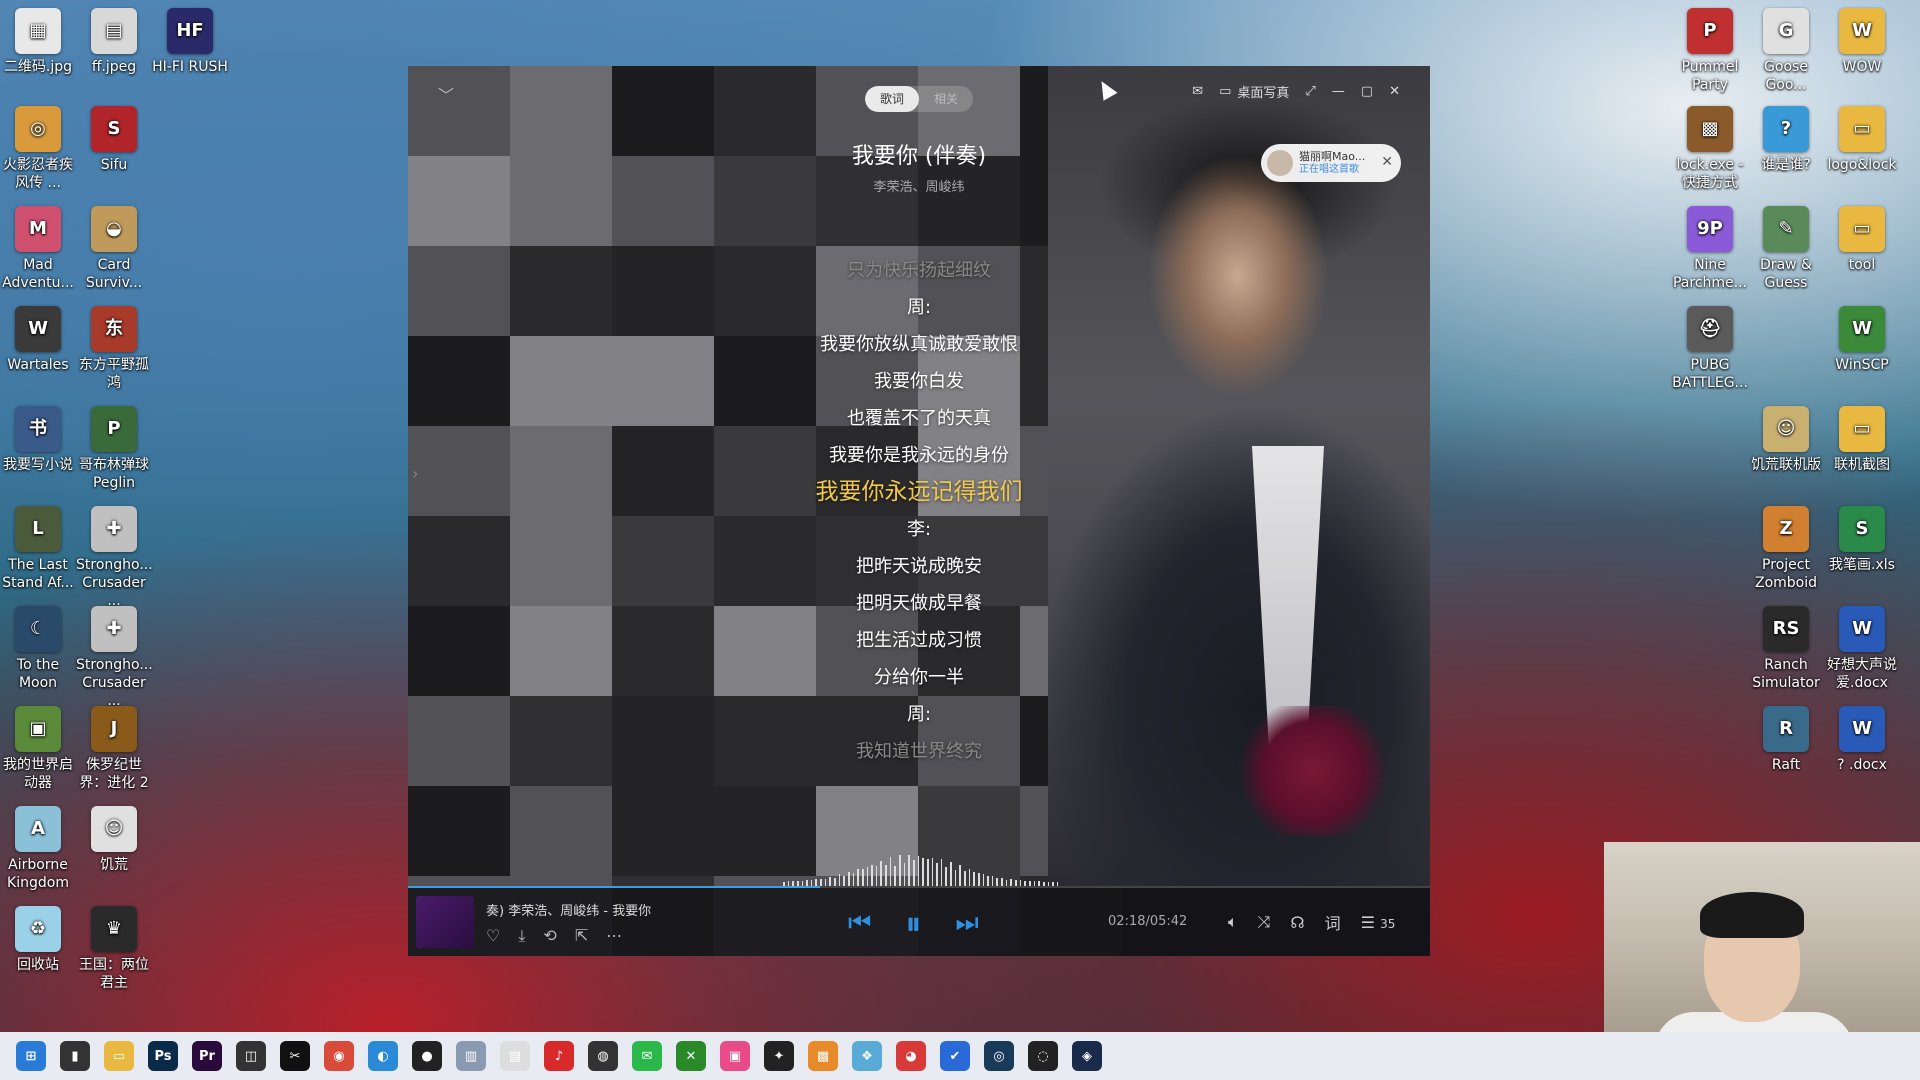  I want to click on desktop-icon: ▭ tool, so click(1862, 240).